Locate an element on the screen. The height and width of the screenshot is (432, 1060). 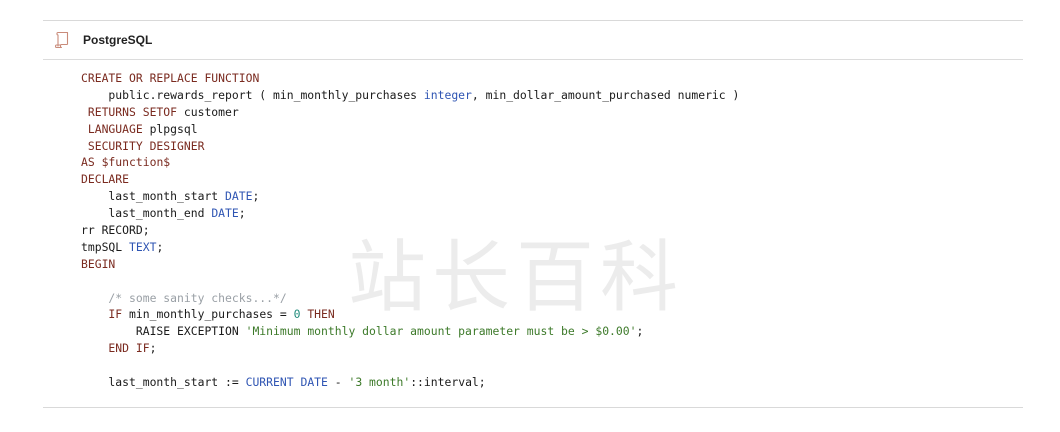
code-line: last_month_end DATE; is located at coordinates (552, 213).